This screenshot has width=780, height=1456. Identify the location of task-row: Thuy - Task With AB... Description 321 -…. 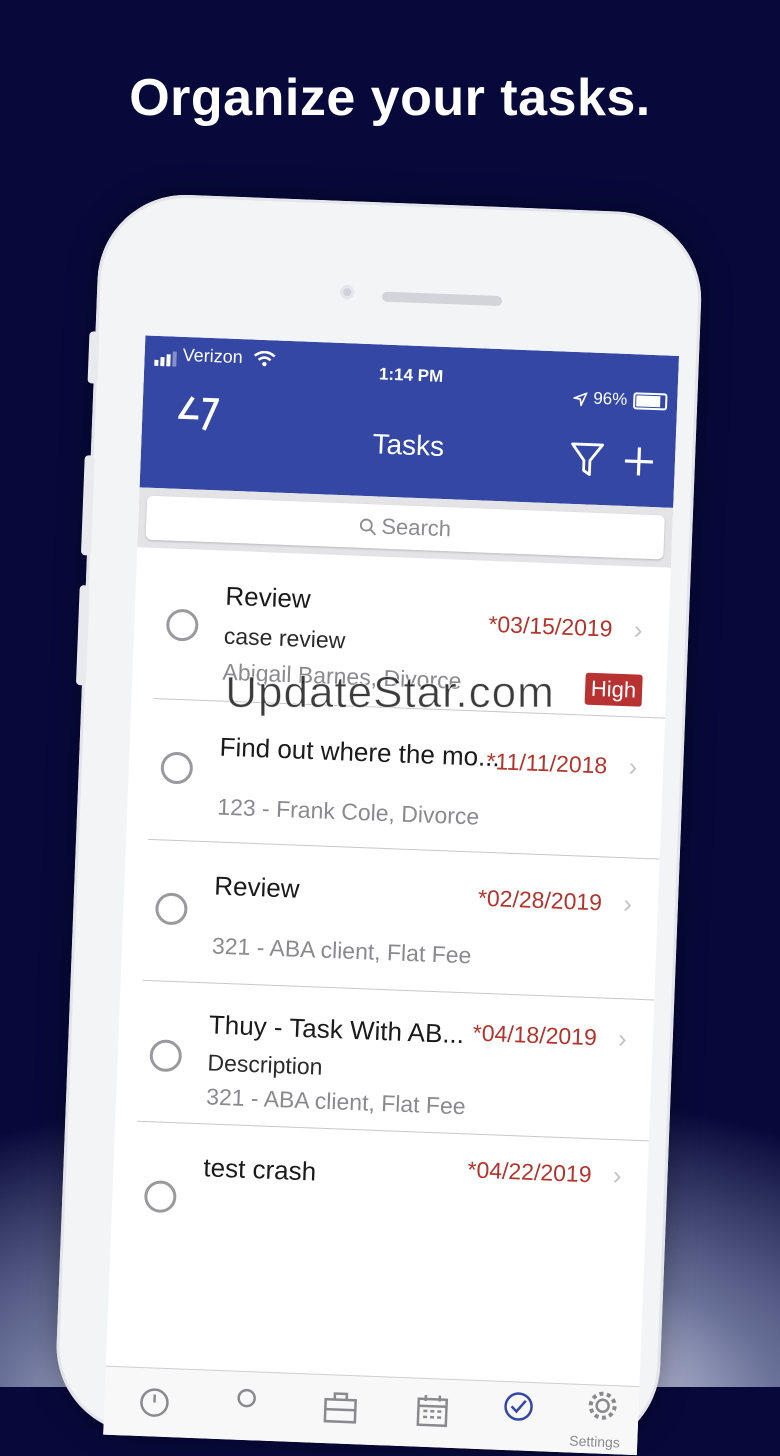
(396, 1061).